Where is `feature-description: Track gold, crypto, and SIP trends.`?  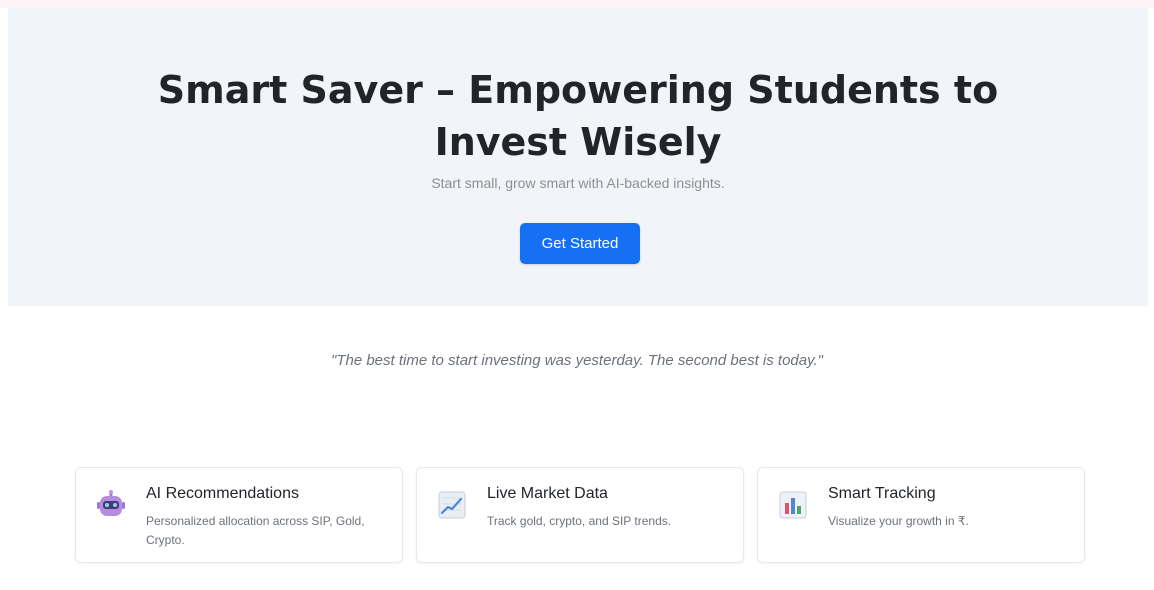
feature-description: Track gold, crypto, and SIP trends. is located at coordinates (579, 521).